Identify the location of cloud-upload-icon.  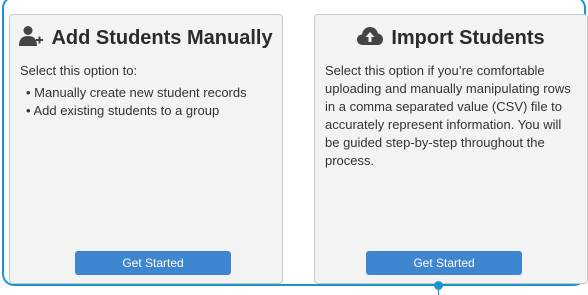
(370, 38).